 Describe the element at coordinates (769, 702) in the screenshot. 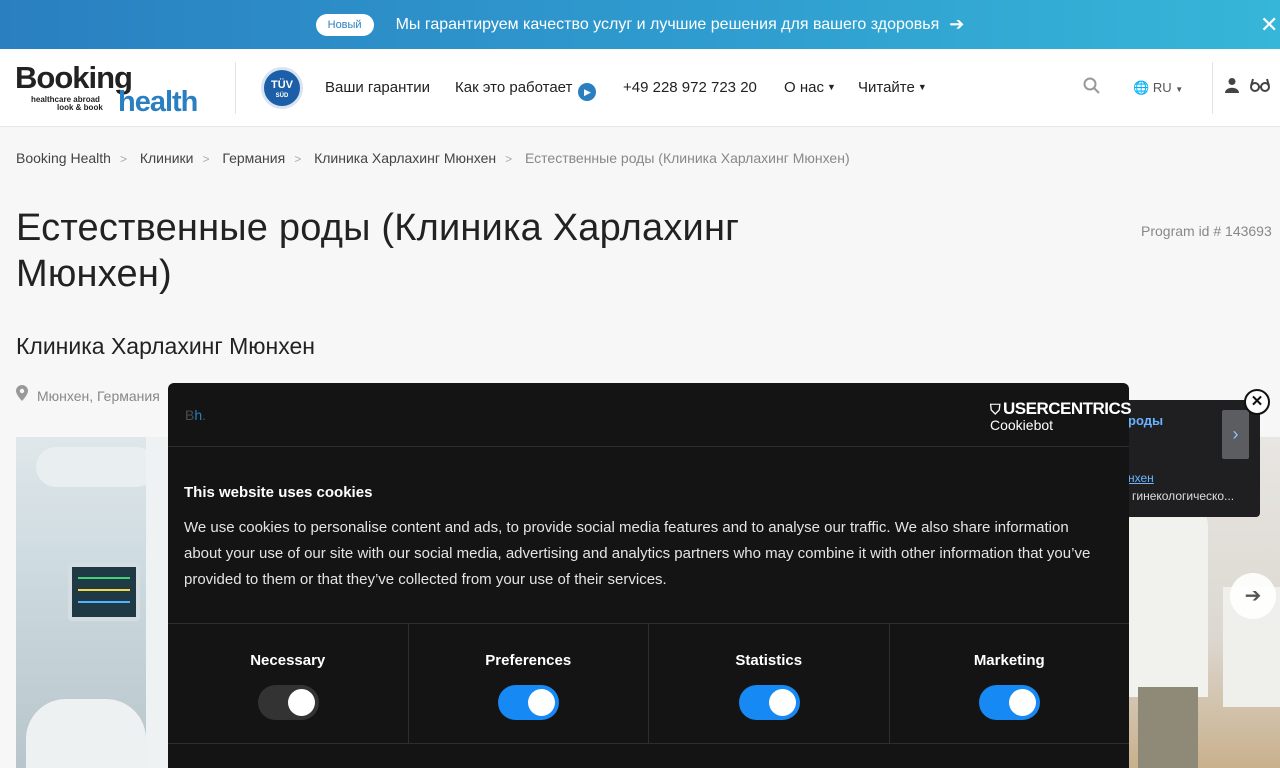

I see `statistics-toggle` at that location.